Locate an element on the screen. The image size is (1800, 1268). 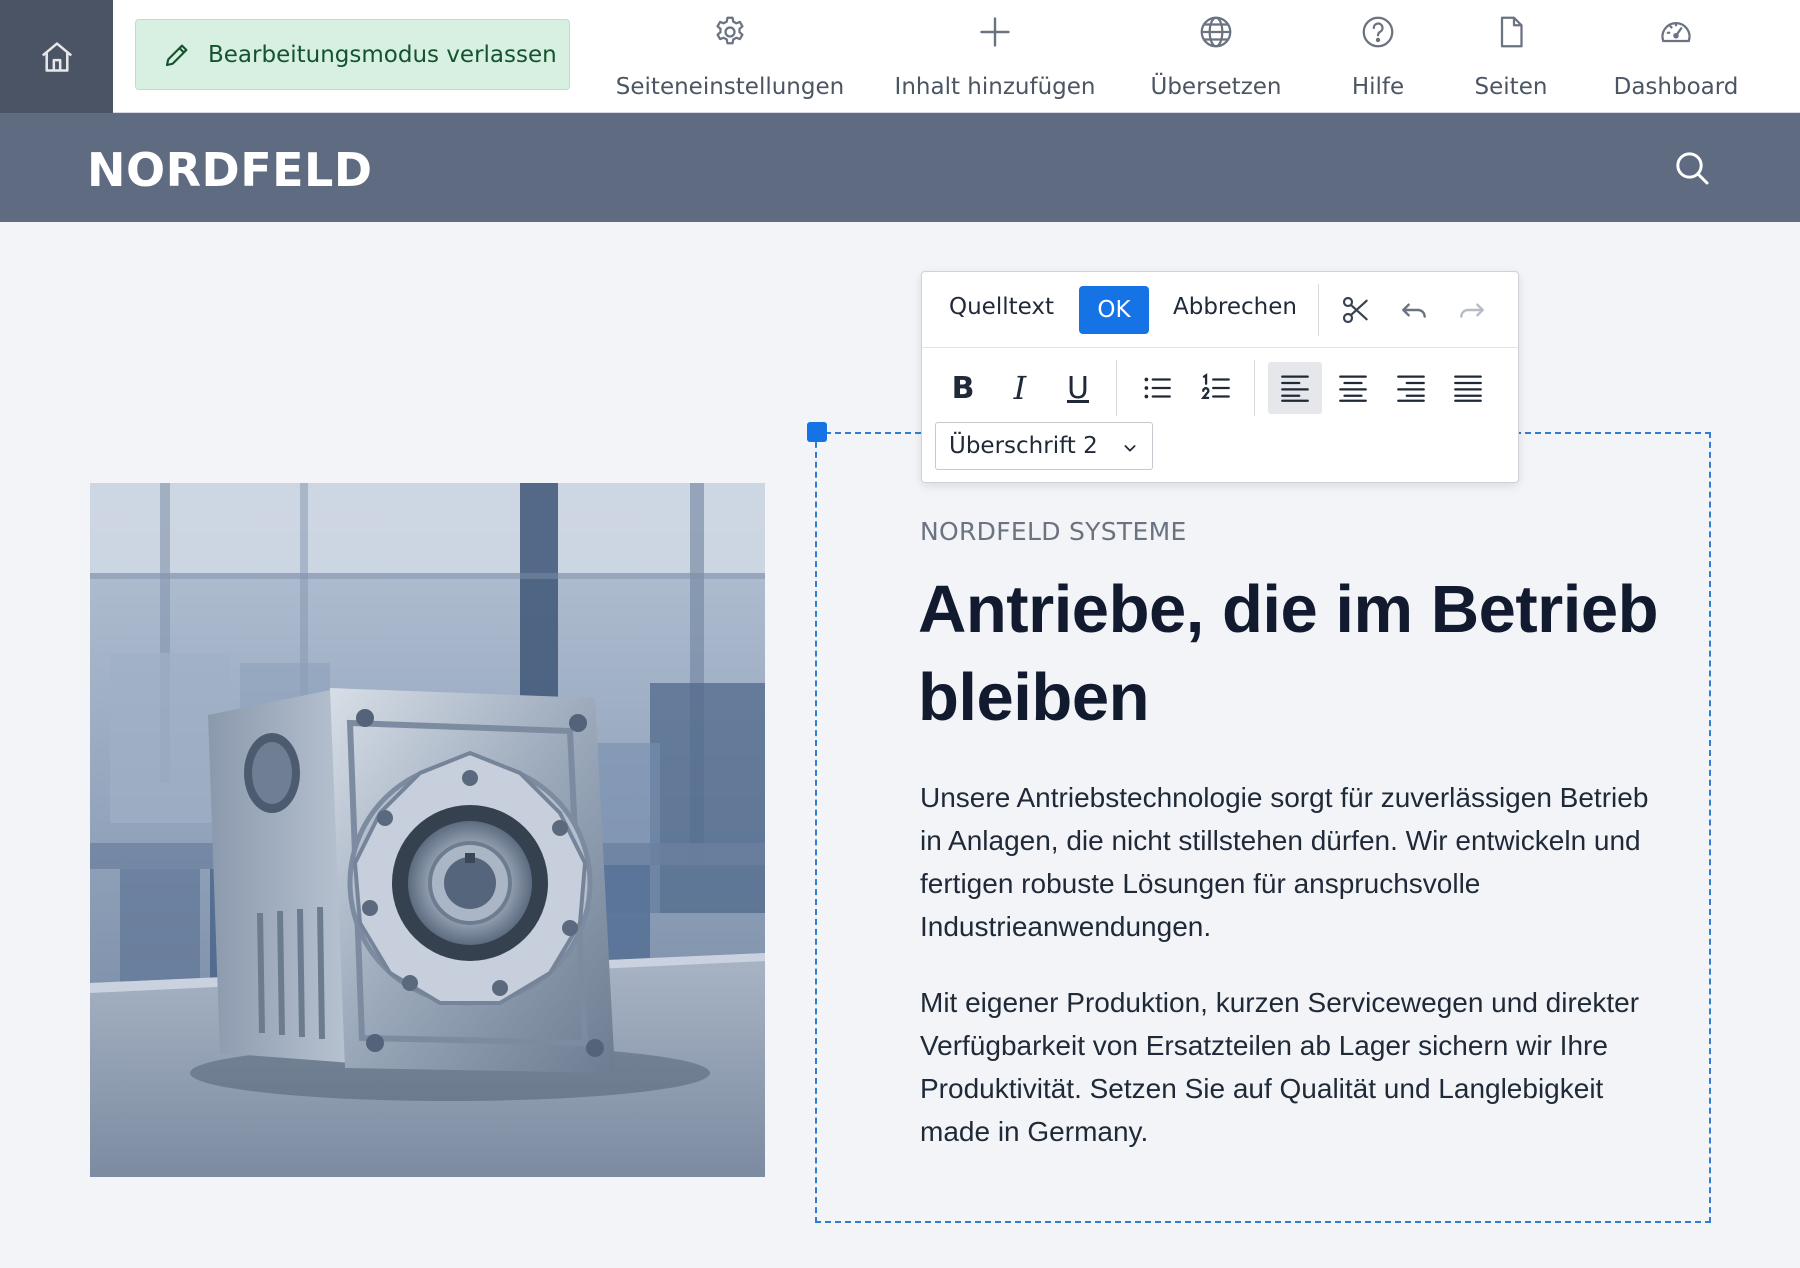
align-left-icon is located at coordinates (1295, 388).